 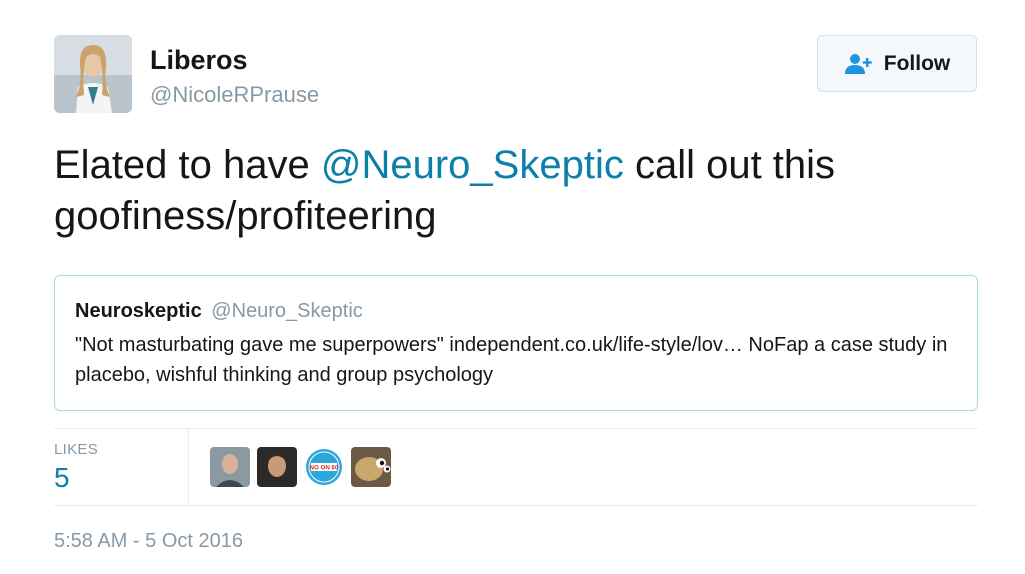 I want to click on author-display-name: Liberos, so click(x=199, y=60).